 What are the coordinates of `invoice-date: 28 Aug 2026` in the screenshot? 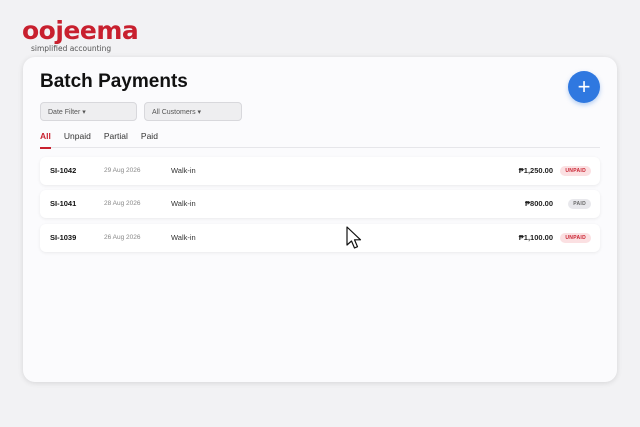 It's located at (122, 203).